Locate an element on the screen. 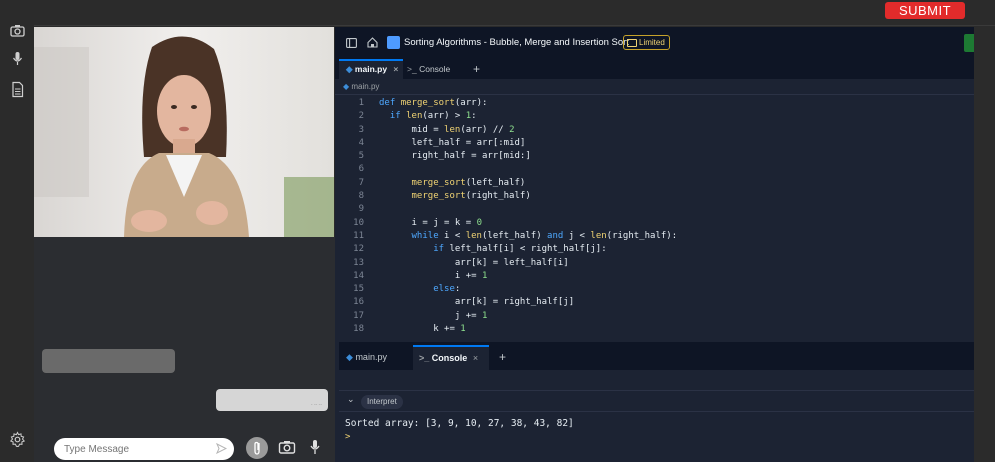 The image size is (995, 462). interpret-button: Interpret is located at coordinates (382, 402).